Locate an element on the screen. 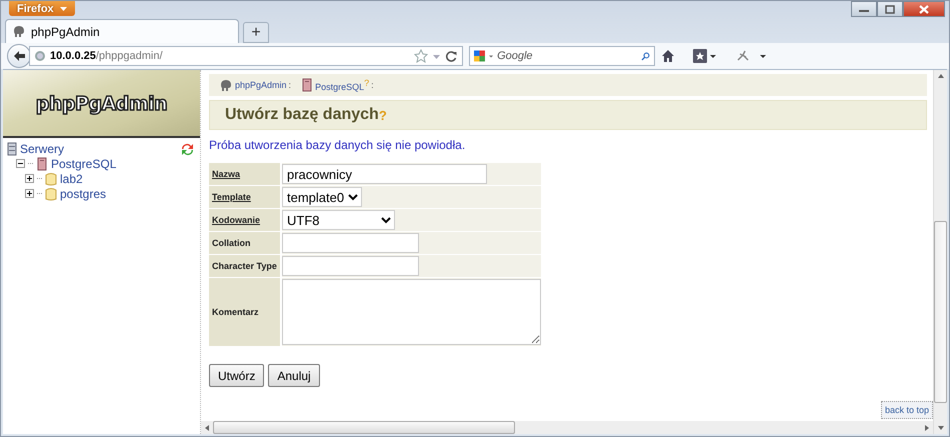  search-icon is located at coordinates (645, 56).